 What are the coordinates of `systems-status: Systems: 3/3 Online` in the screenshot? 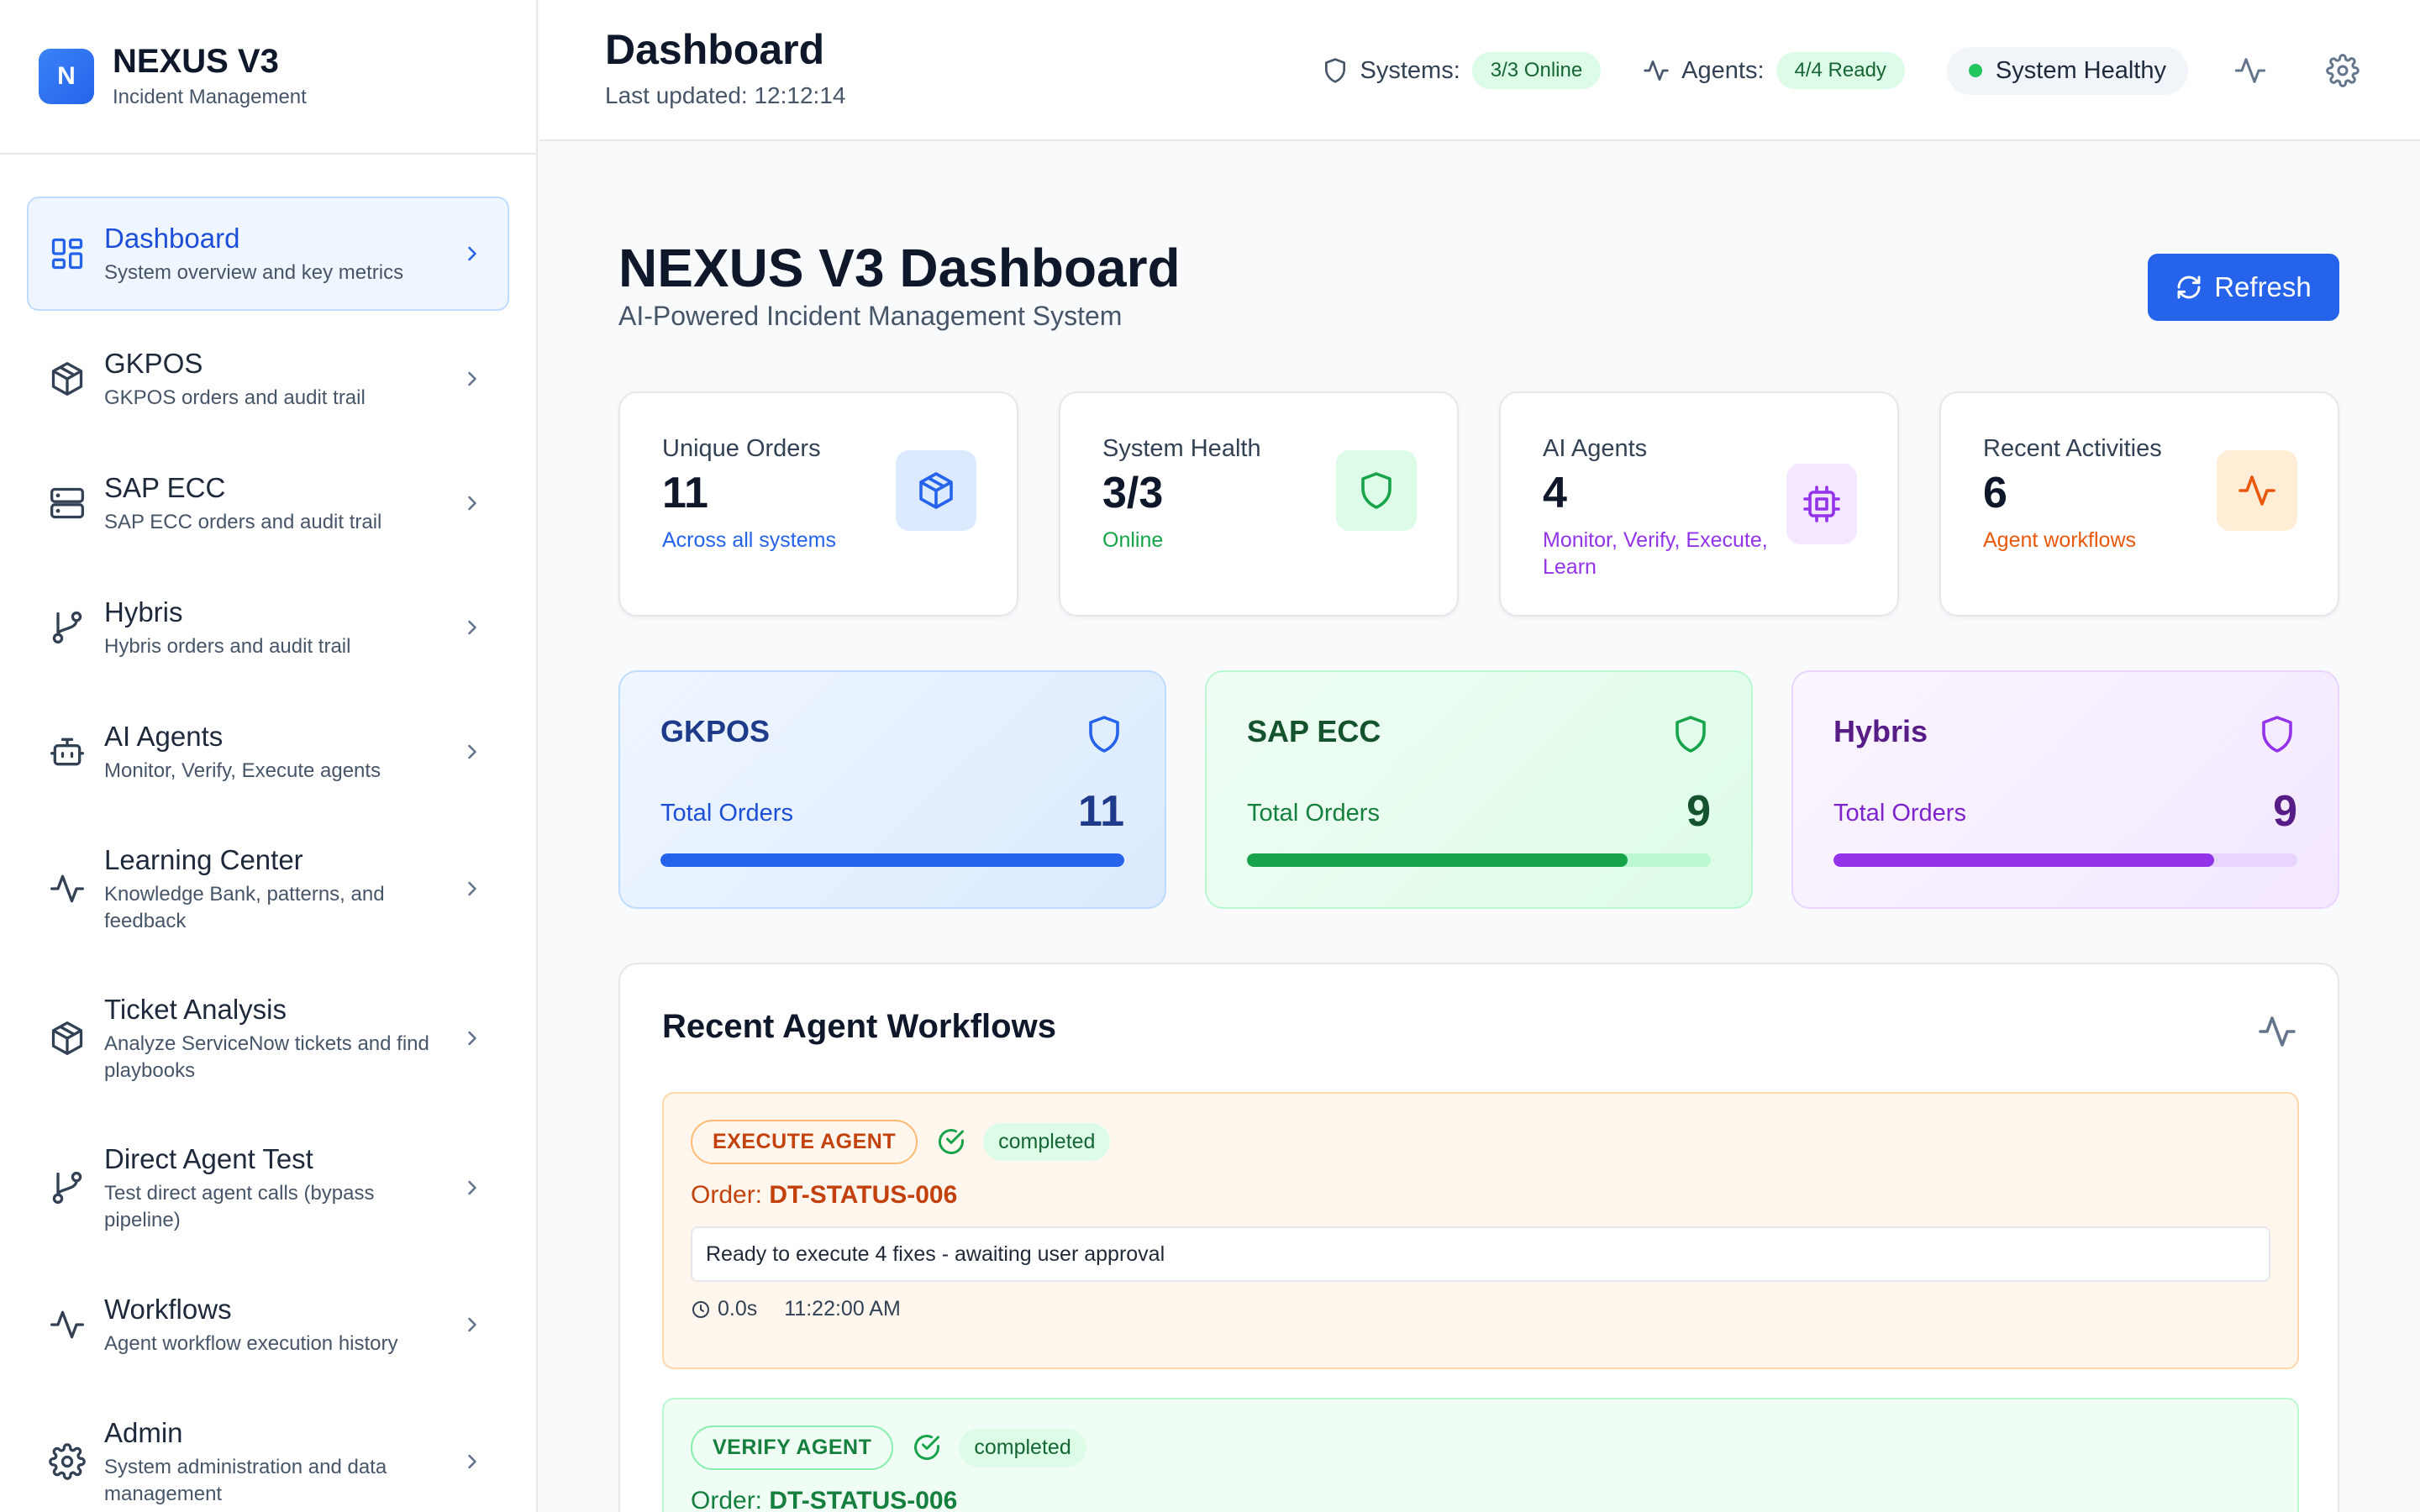 It's located at (1462, 70).